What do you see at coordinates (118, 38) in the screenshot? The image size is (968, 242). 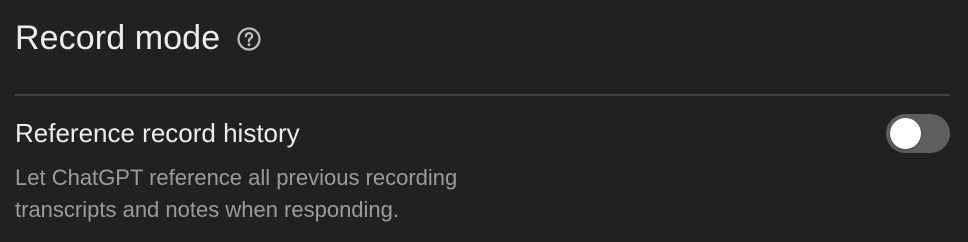 I see `section-title: Record mode` at bounding box center [118, 38].